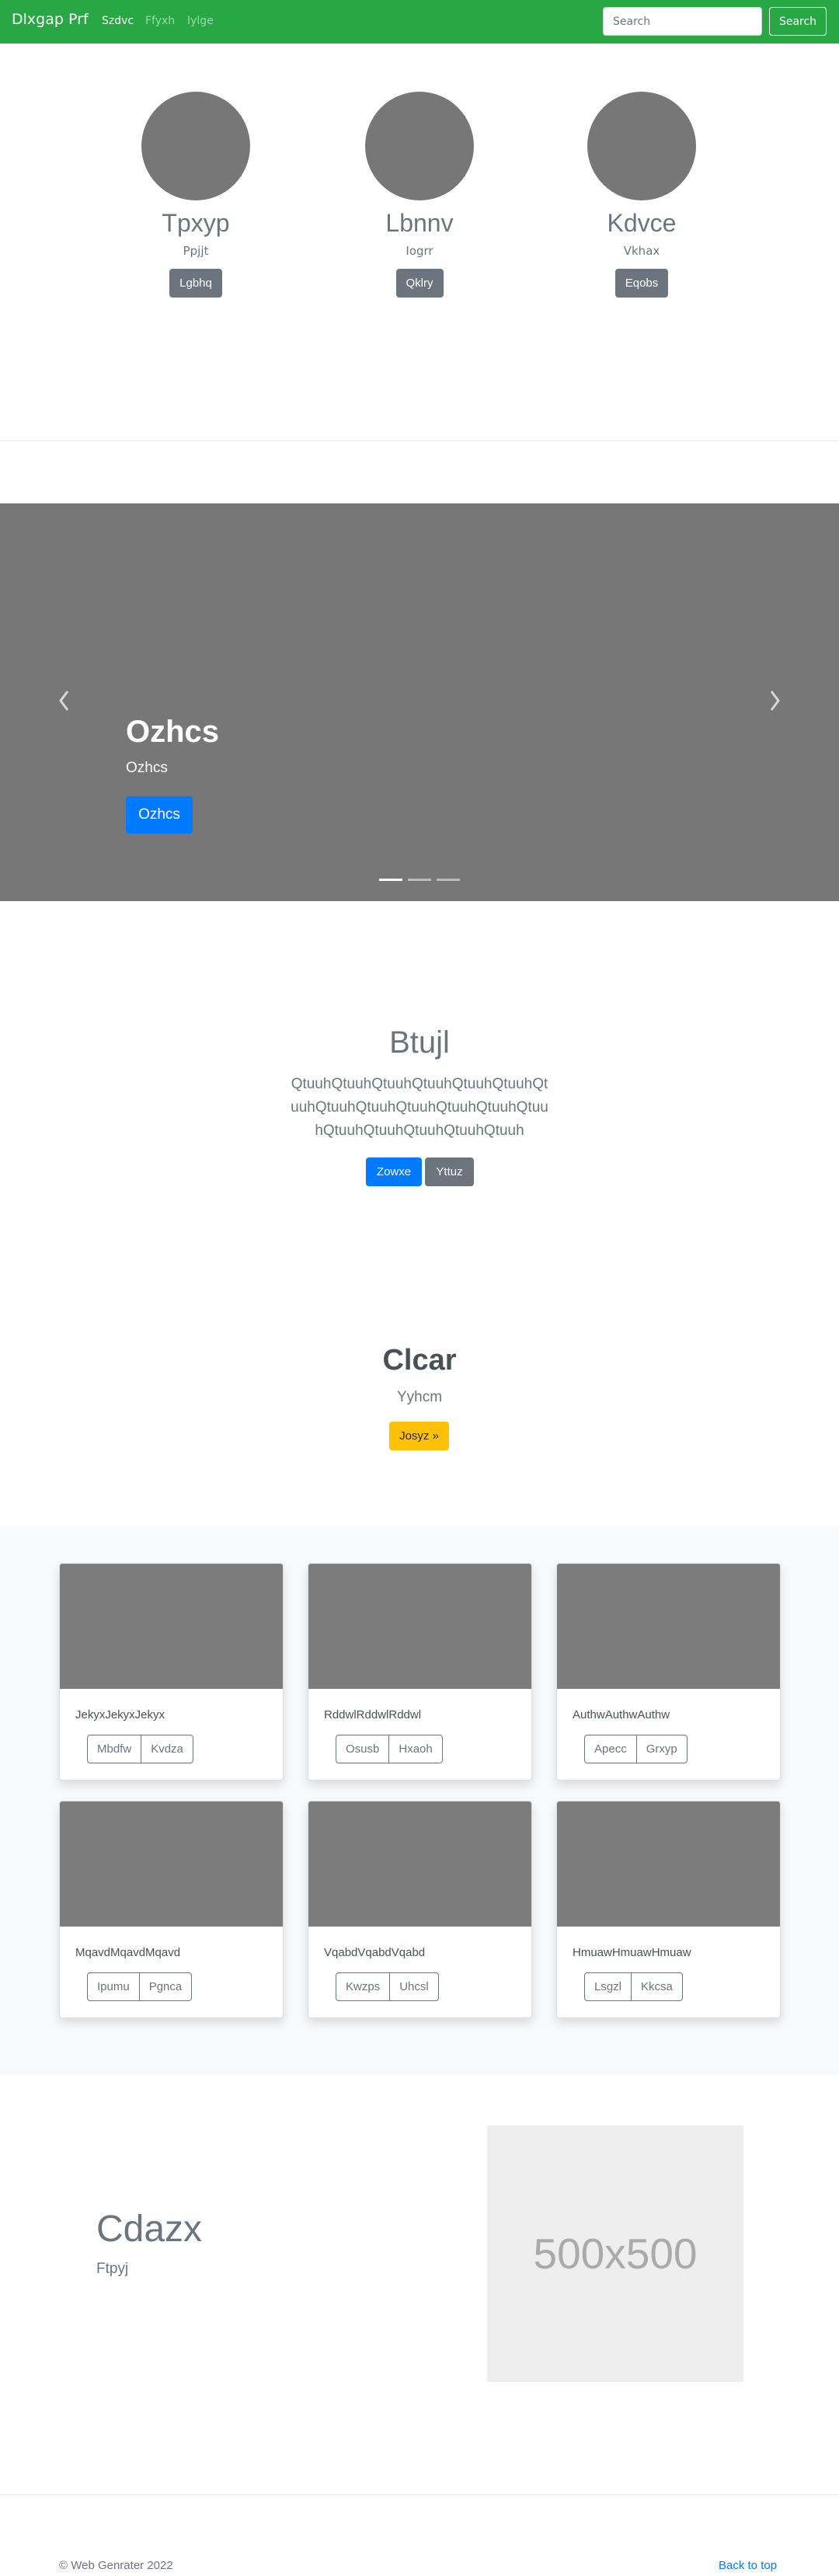  I want to click on jumbotron-primary-button: Zowxe, so click(394, 1171).